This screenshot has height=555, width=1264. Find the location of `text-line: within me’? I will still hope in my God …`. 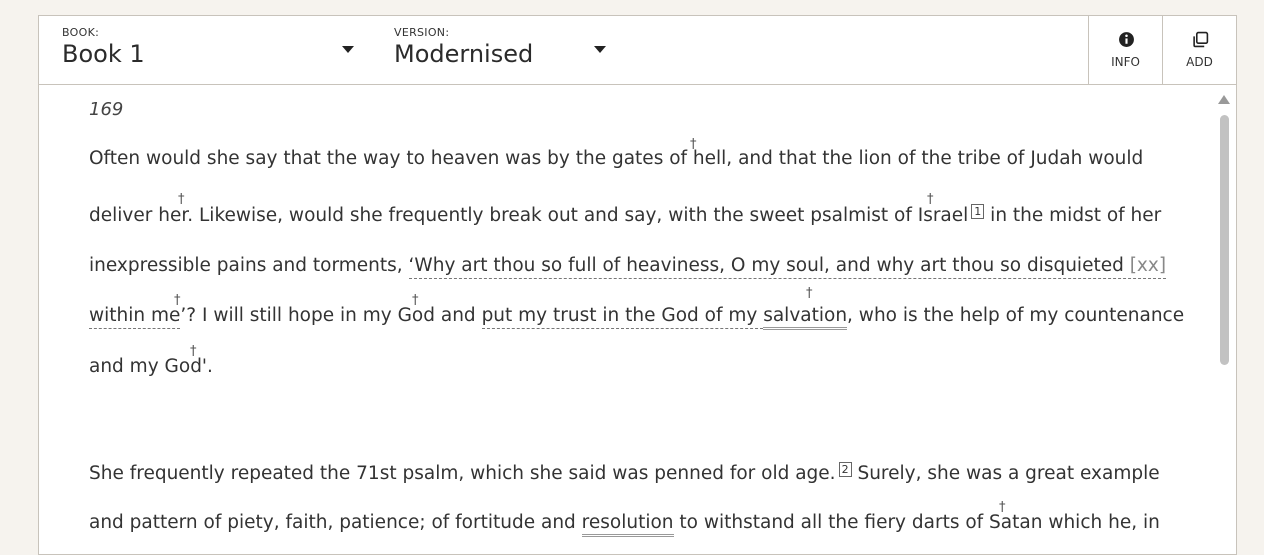

text-line: within me’? I will still hope in my God … is located at coordinates (637, 317).